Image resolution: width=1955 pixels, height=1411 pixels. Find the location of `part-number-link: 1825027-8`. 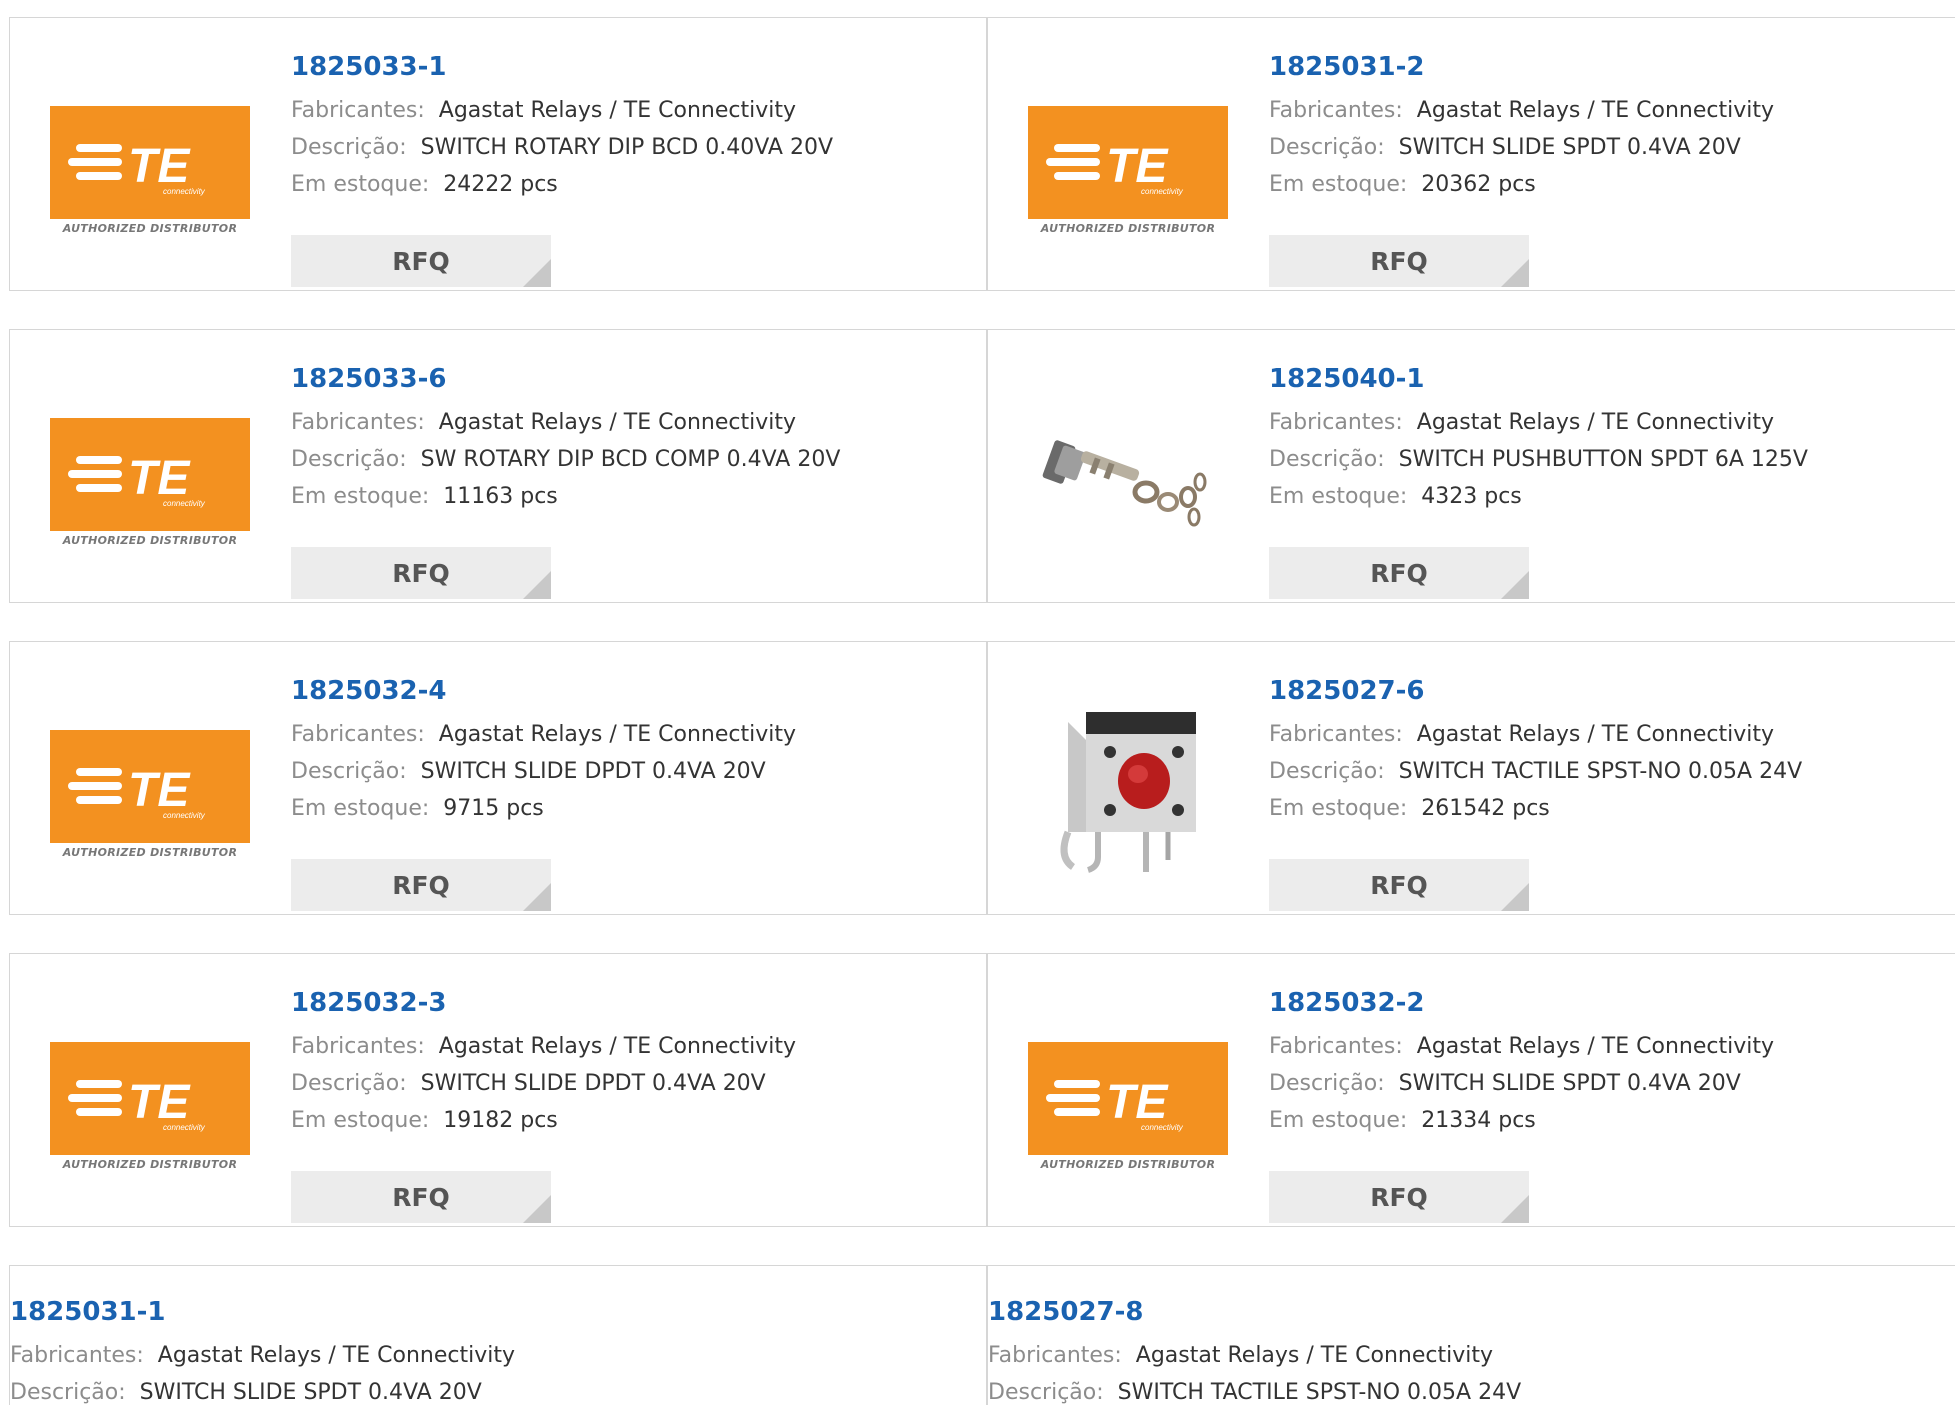

part-number-link: 1825027-8 is located at coordinates (1471, 1312).